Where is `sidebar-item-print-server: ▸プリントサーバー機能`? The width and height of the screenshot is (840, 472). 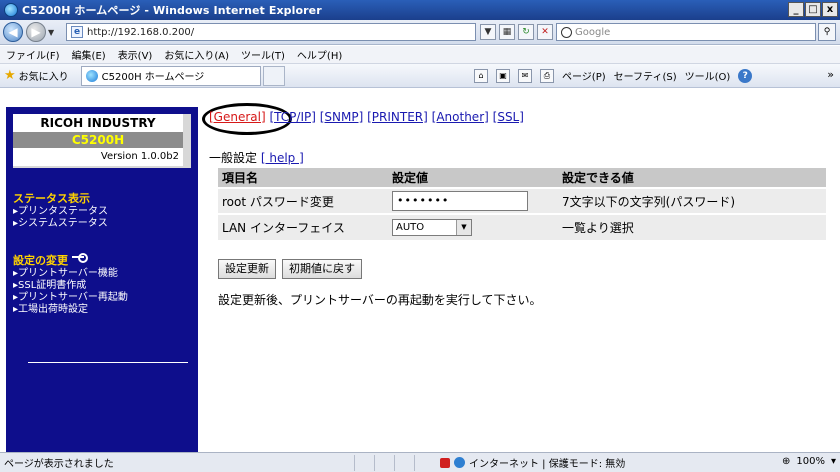
sidebar-item-print-server: ▸プリントサーバー機能 is located at coordinates (105, 274).